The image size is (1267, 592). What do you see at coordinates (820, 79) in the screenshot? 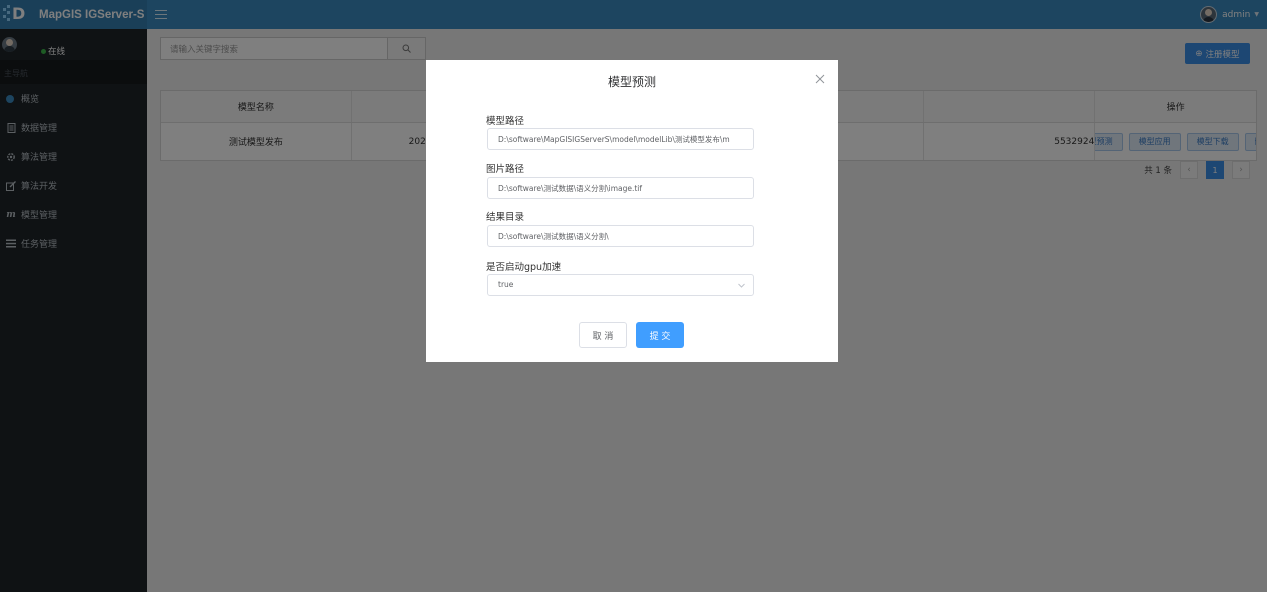
I see `close-icon` at bounding box center [820, 79].